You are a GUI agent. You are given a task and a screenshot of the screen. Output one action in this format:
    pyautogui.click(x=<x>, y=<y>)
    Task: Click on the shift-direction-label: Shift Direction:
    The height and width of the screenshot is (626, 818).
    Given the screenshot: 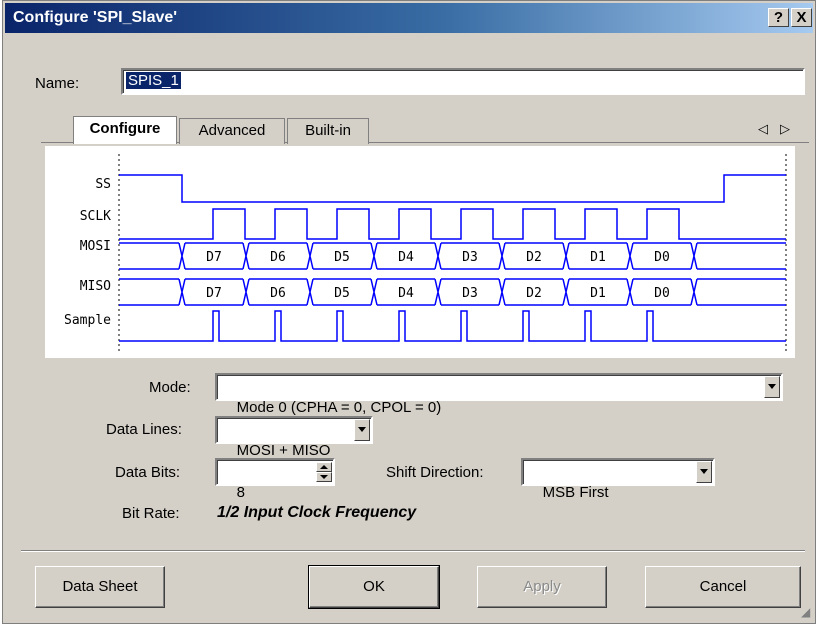 What is the action you would take?
    pyautogui.click(x=435, y=472)
    